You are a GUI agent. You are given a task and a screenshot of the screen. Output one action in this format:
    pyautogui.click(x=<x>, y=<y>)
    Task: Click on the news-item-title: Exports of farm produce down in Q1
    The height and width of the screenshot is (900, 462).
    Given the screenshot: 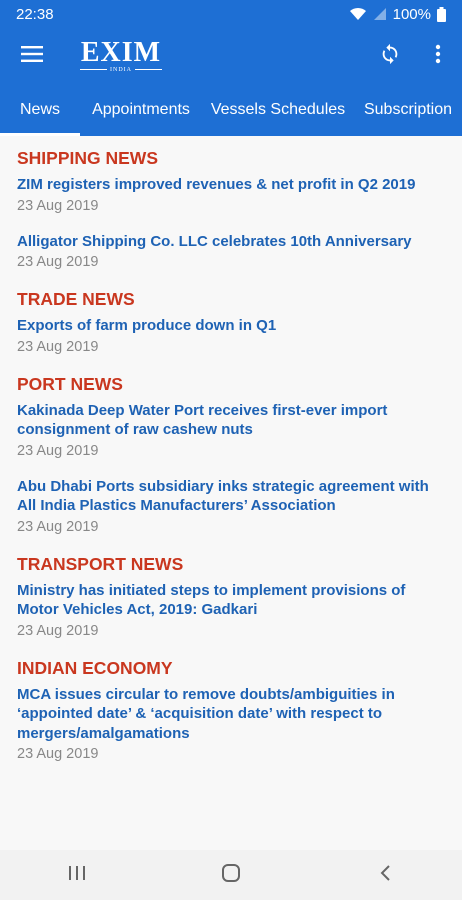 What is the action you would take?
    pyautogui.click(x=233, y=326)
    